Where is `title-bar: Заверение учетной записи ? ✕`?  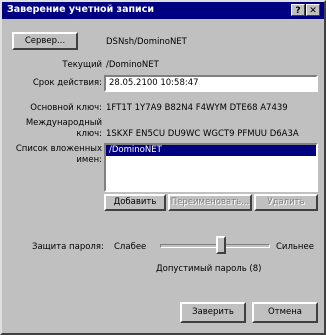
title-bar: Заверение учетной записи ? ✕ is located at coordinates (163, 10).